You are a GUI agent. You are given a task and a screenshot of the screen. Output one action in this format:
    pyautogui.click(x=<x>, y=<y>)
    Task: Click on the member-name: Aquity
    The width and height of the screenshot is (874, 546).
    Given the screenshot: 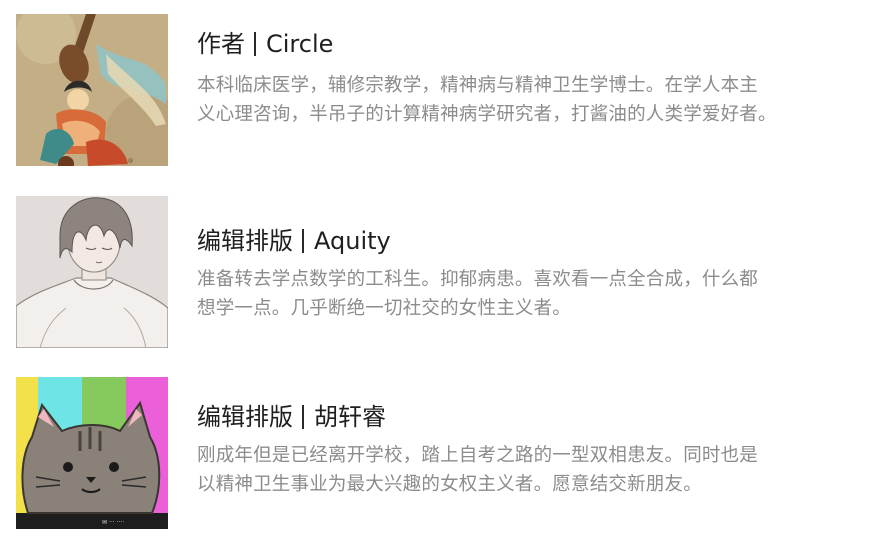 What is the action you would take?
    pyautogui.click(x=352, y=241)
    